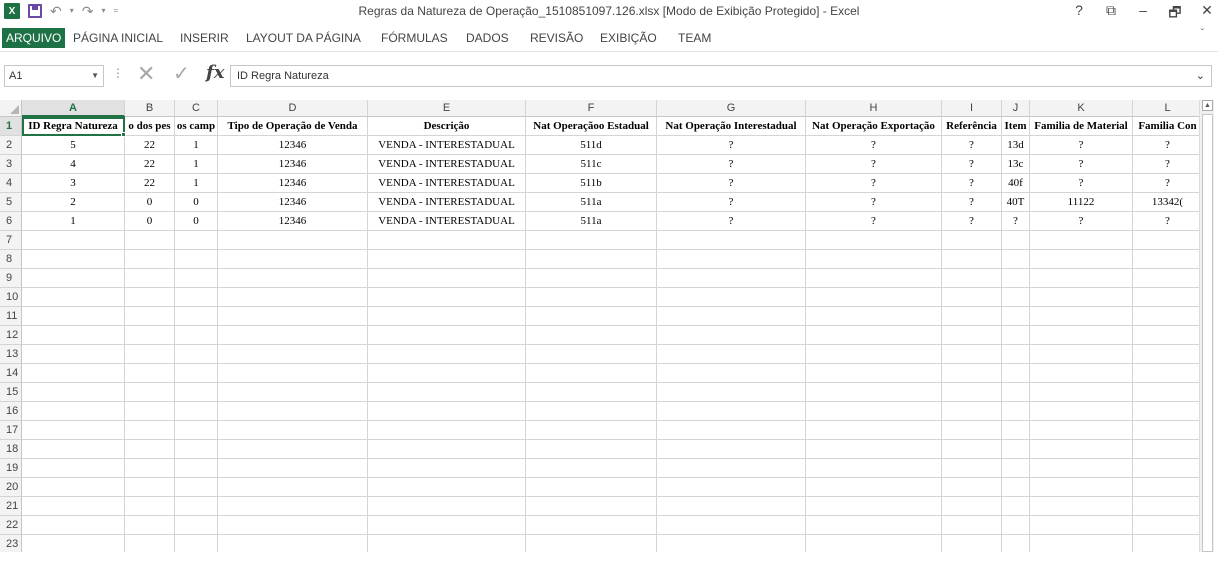  I want to click on cell-h23, so click(874, 543).